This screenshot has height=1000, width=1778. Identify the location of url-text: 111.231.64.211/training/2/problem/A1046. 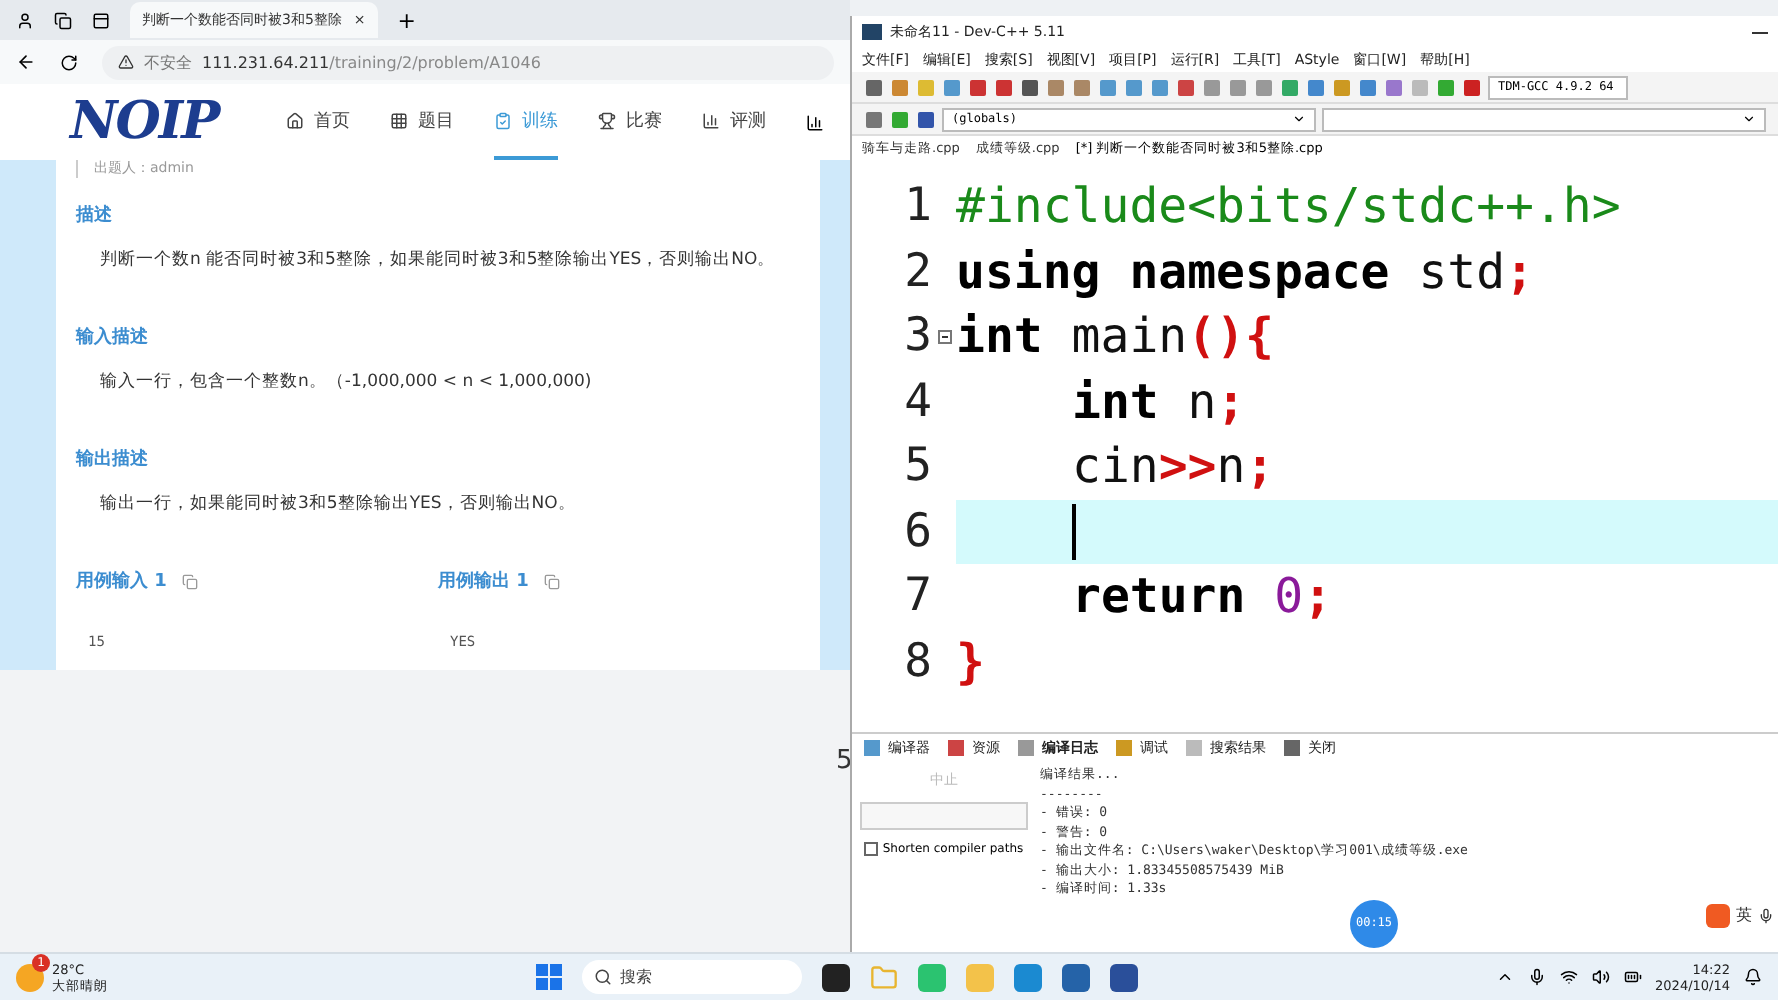
(371, 62).